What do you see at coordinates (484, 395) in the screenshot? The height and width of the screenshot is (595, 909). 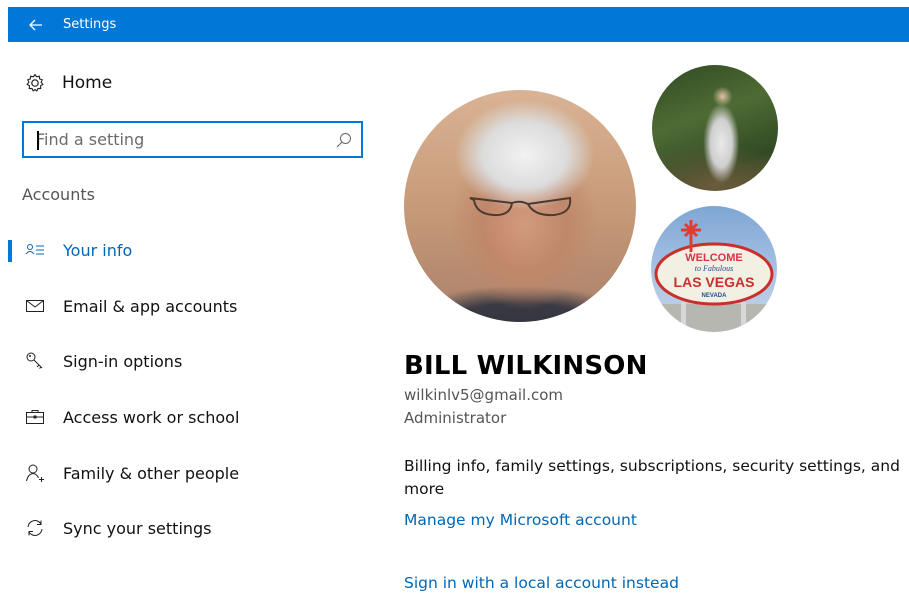 I see `account-email: wilkinlv5@gmail.com` at bounding box center [484, 395].